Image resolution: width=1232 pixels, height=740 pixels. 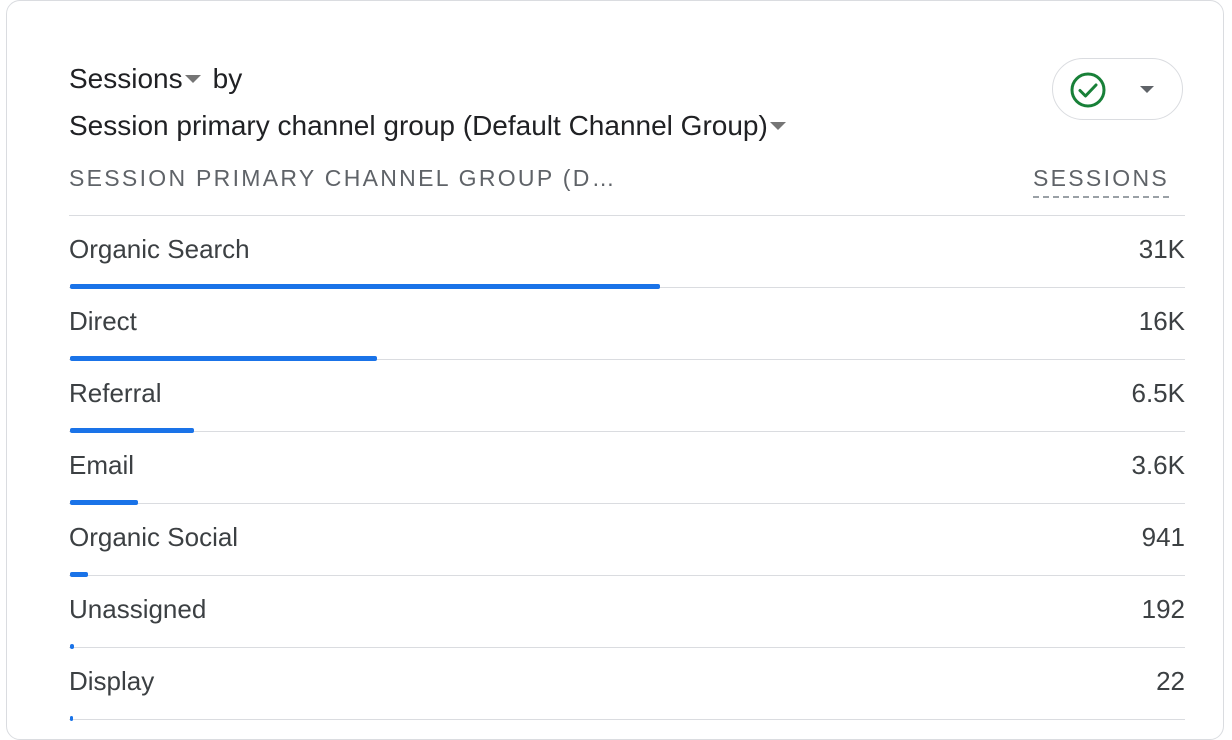 I want to click on table-row: Display 22, so click(x=627, y=684).